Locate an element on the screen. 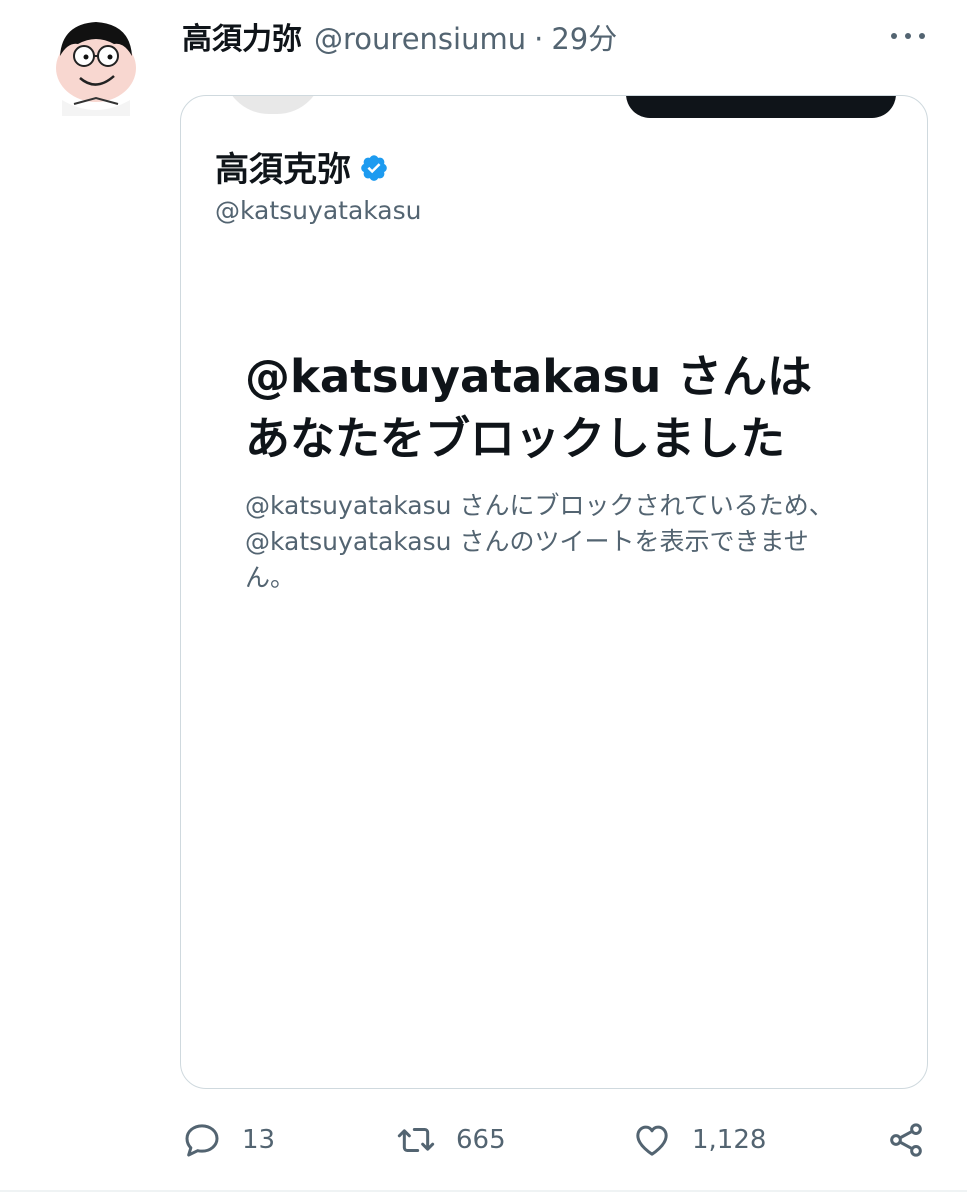 Image resolution: width=967 pixels, height=1200 pixels. divider is located at coordinates (483, 1191).